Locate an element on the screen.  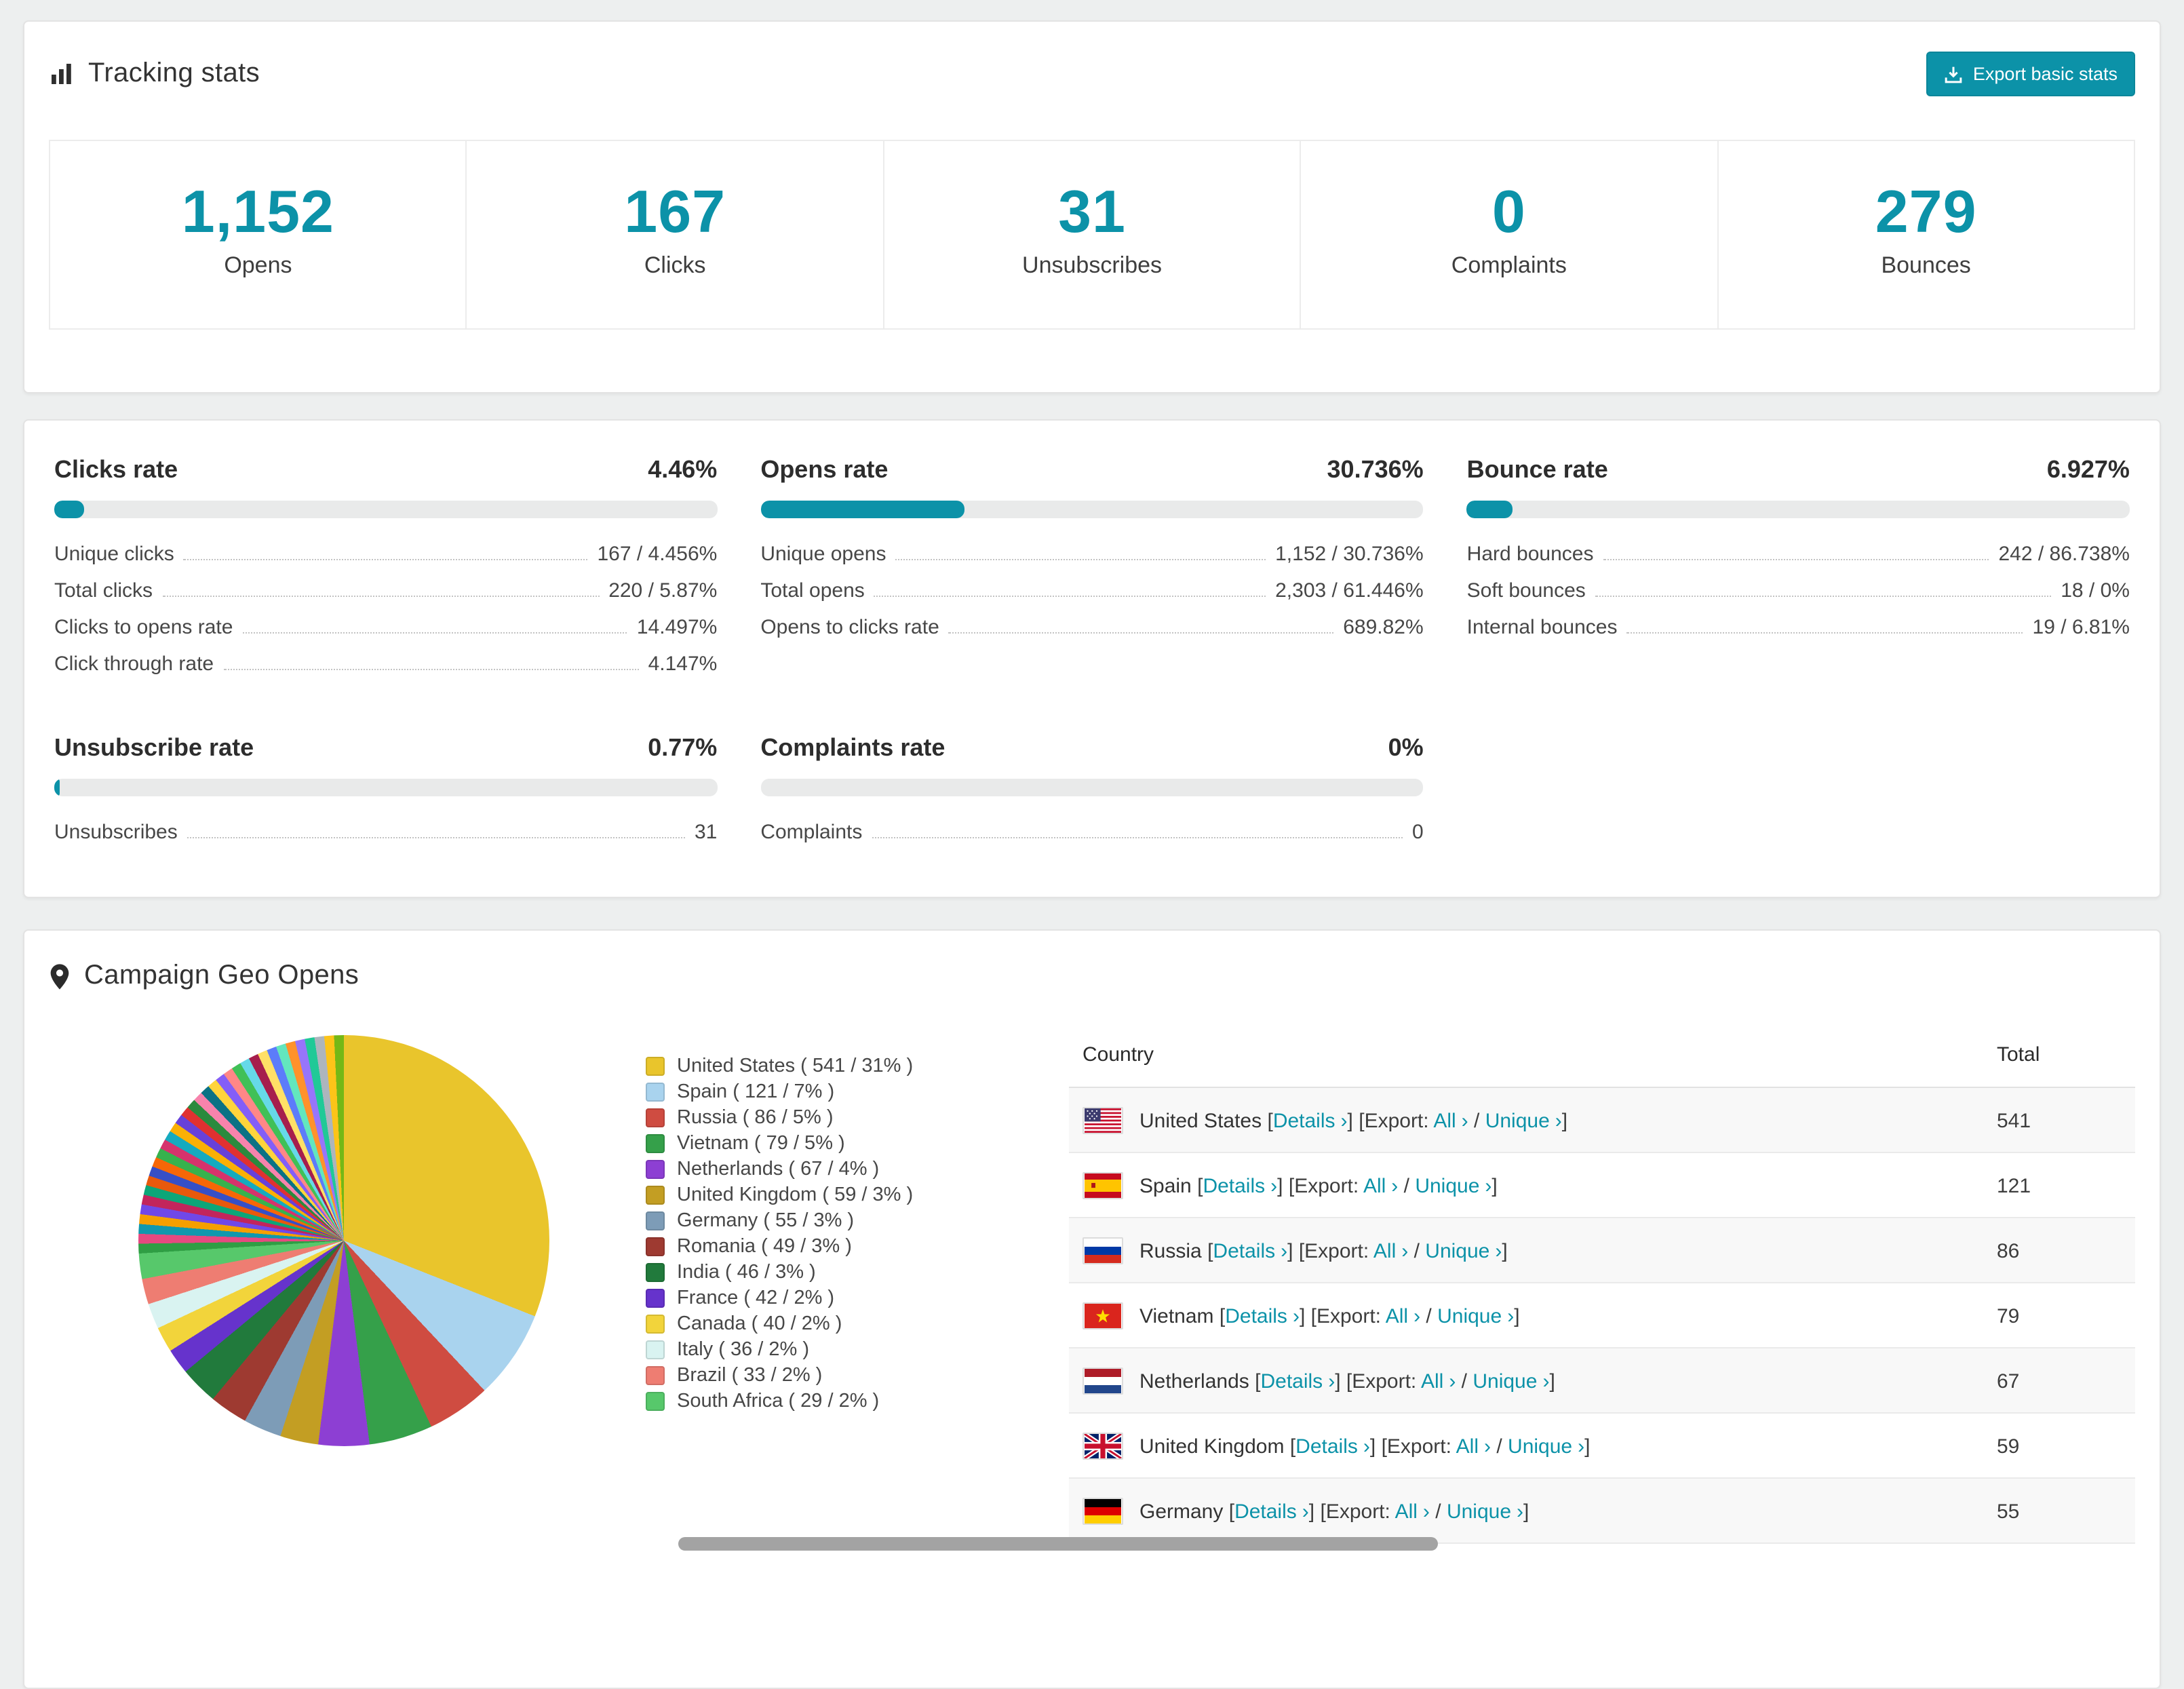
geo-table-header-row: Country Total is located at coordinates (1602, 1055).